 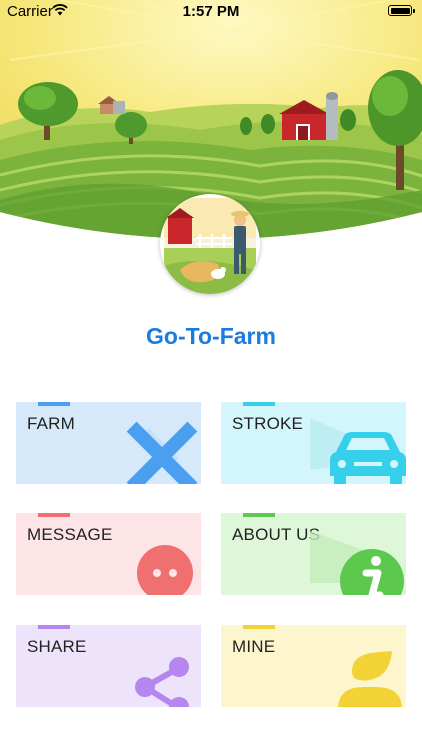 I want to click on menu-tile-about-us: ABOUT US, so click(x=313, y=554).